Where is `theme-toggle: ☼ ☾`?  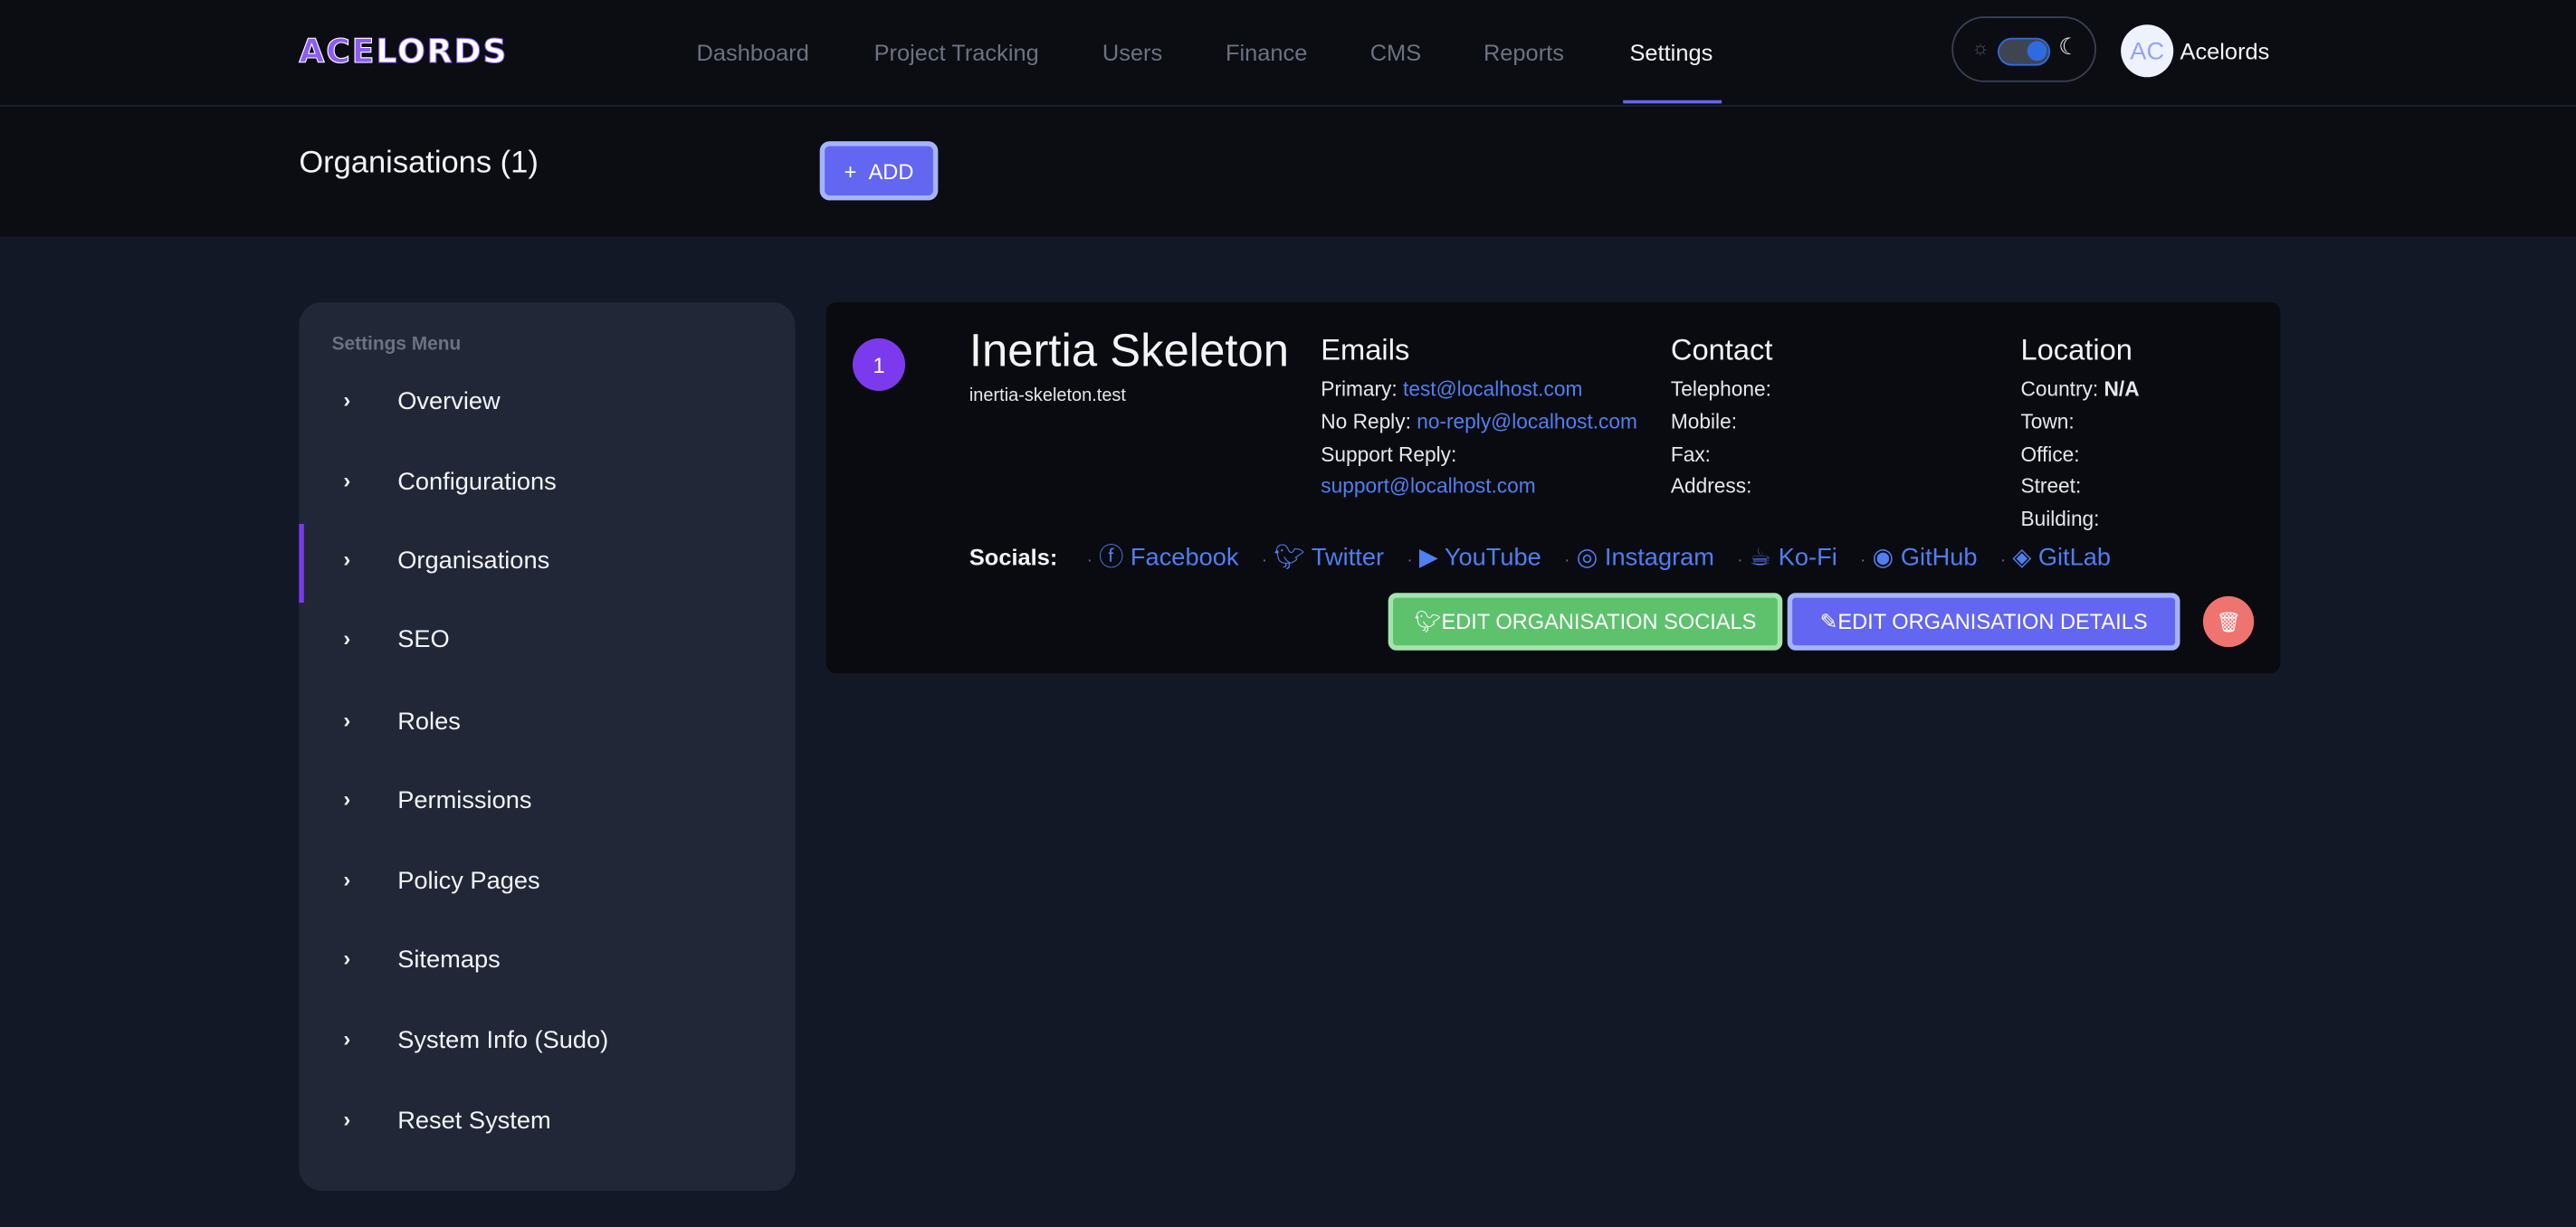 theme-toggle: ☼ ☾ is located at coordinates (2024, 49).